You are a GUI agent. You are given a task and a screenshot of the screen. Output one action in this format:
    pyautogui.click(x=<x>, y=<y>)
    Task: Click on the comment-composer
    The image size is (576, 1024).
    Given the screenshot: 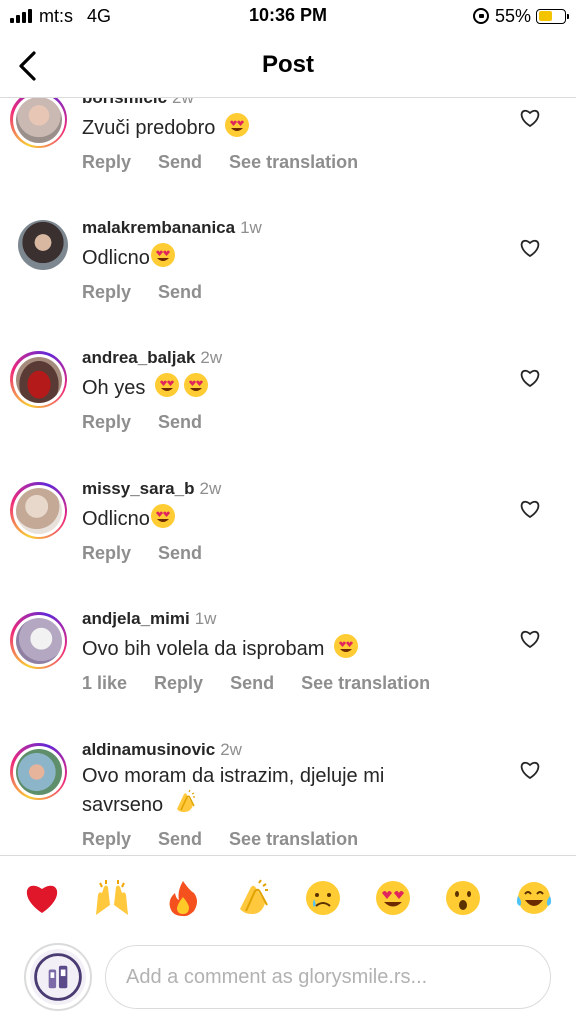 What is the action you would take?
    pyautogui.click(x=288, y=981)
    